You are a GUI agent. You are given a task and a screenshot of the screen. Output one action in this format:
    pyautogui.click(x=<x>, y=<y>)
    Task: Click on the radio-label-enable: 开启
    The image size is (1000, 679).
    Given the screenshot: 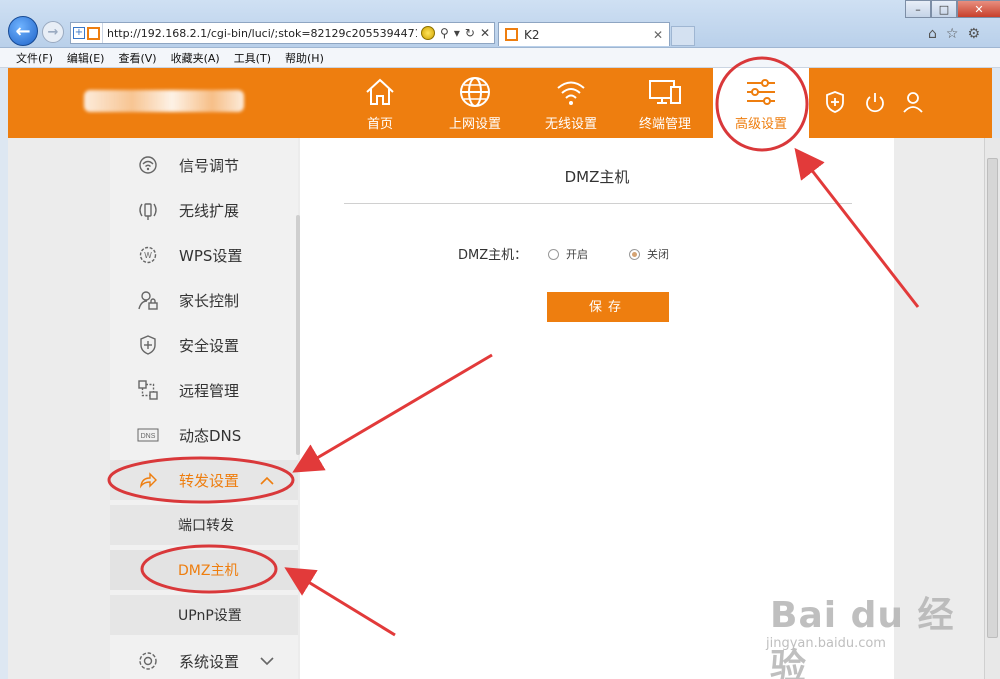 What is the action you would take?
    pyautogui.click(x=577, y=254)
    